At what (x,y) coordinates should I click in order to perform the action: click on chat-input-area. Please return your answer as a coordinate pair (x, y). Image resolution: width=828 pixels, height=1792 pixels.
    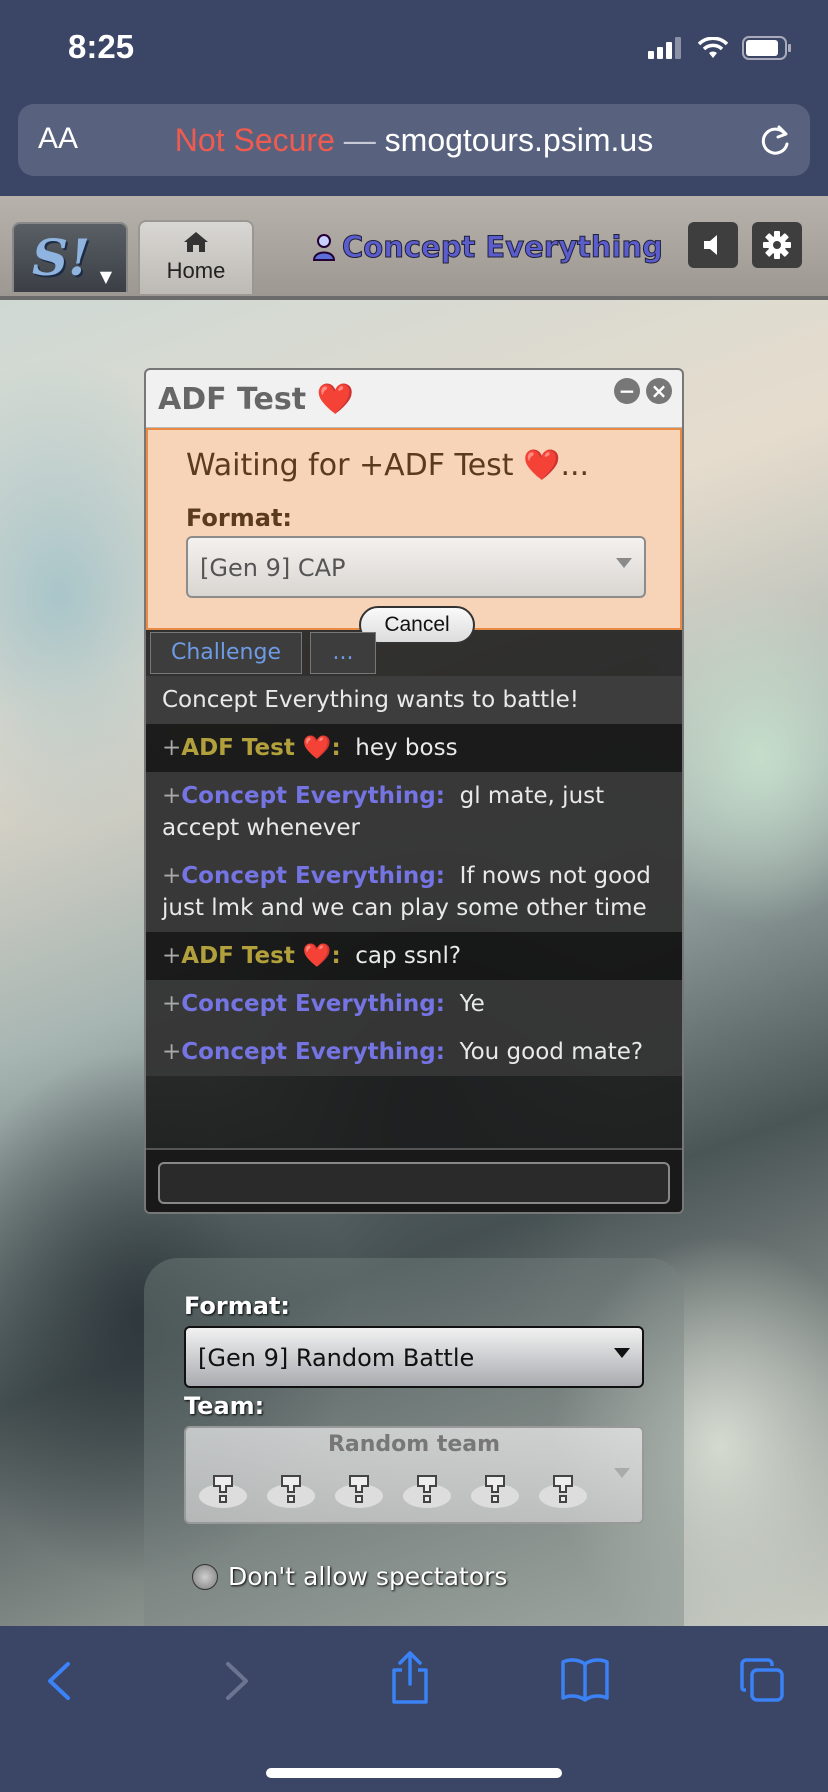
    Looking at the image, I should click on (414, 1180).